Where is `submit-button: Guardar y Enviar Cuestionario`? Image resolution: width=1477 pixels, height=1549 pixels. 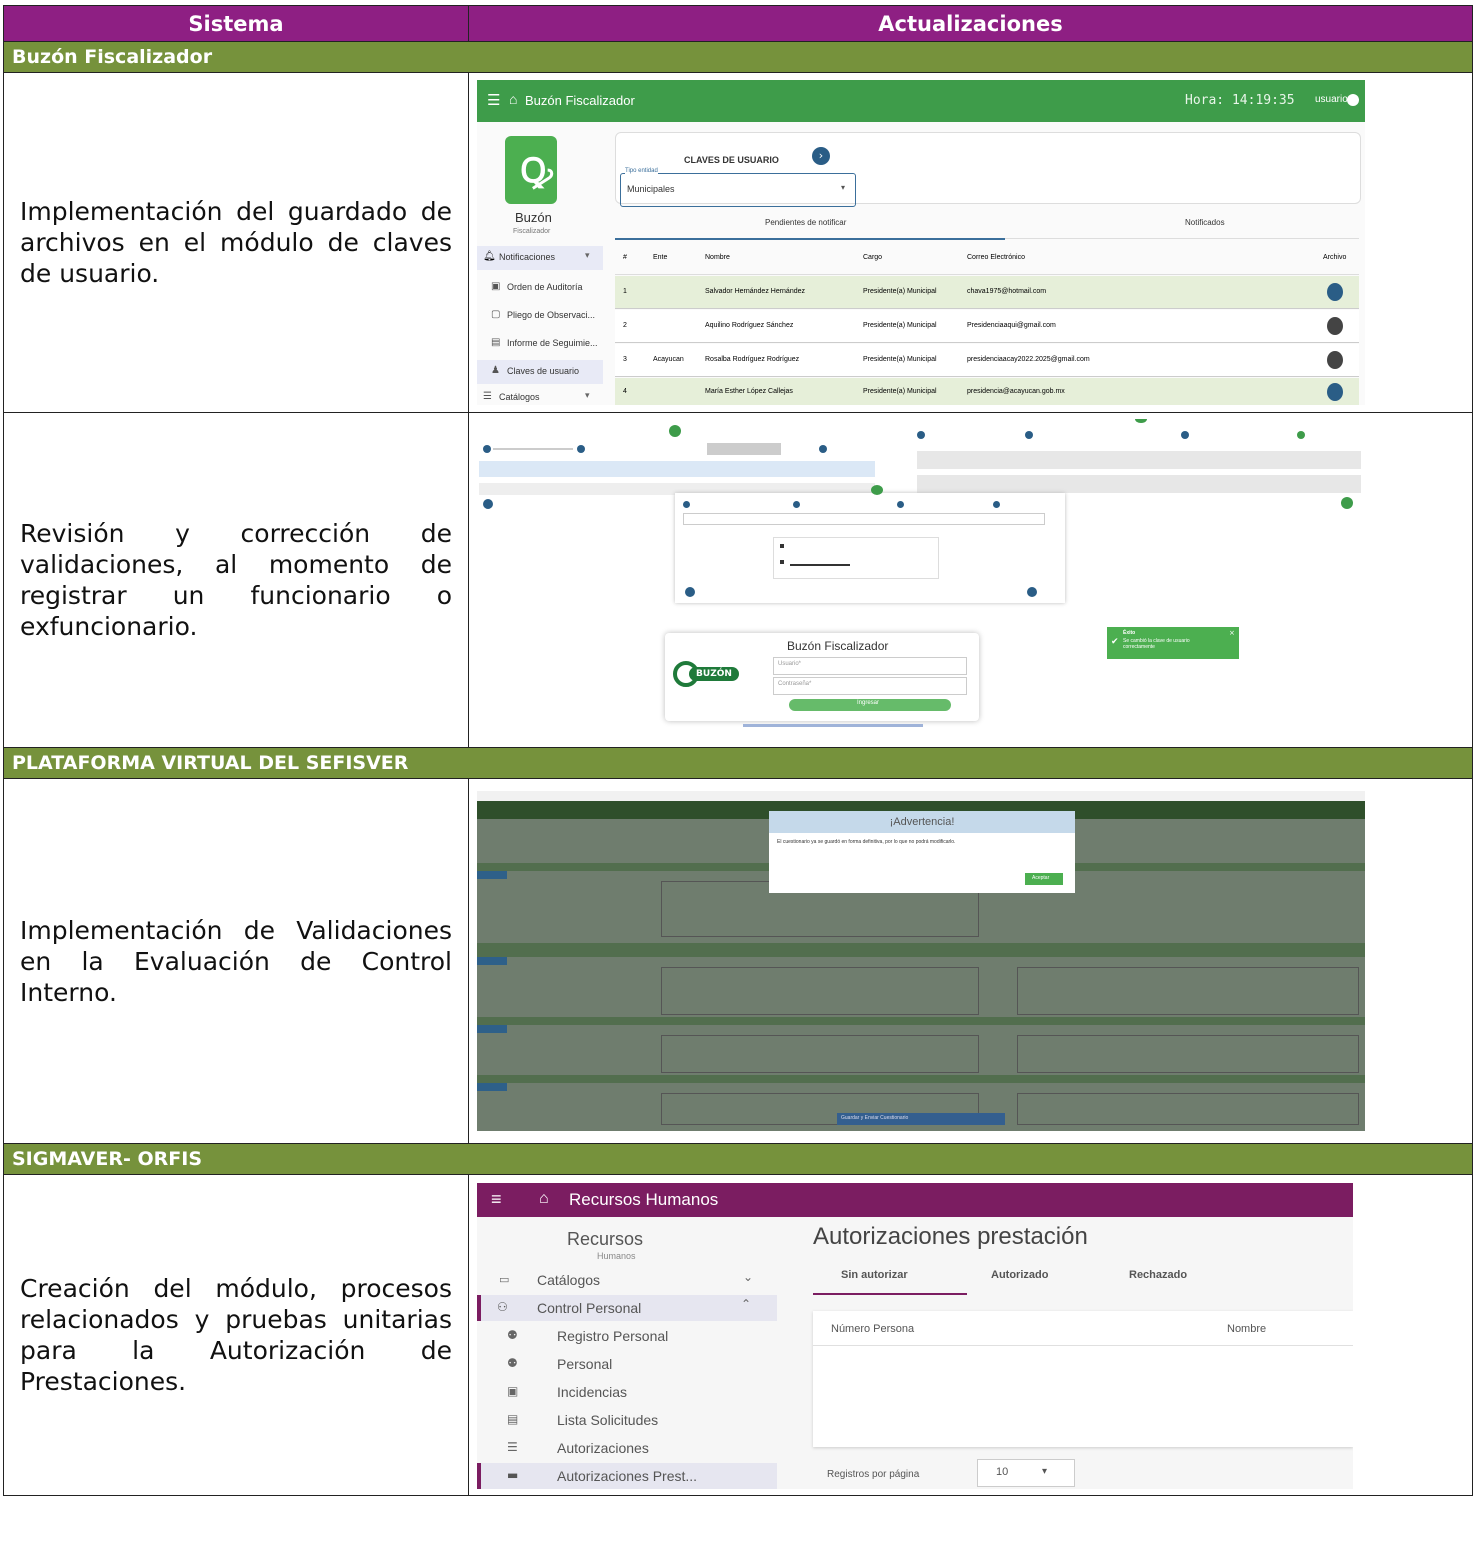
submit-button: Guardar y Enviar Cuestionario is located at coordinates (921, 1119).